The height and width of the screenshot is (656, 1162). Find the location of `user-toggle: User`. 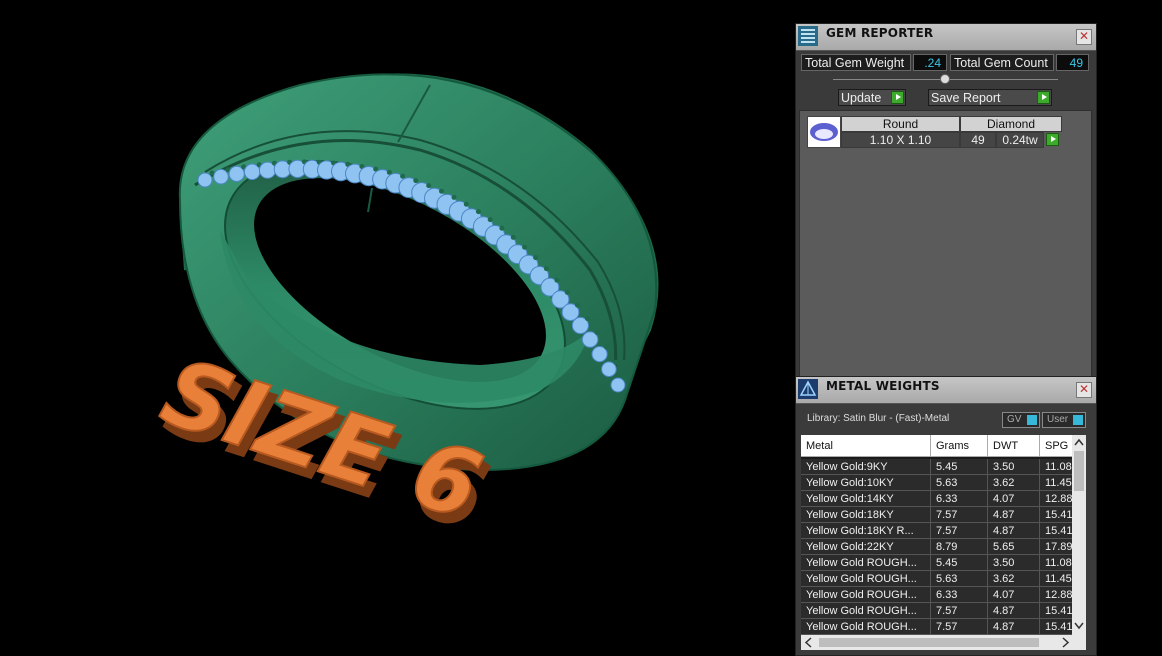

user-toggle: User is located at coordinates (1064, 420).